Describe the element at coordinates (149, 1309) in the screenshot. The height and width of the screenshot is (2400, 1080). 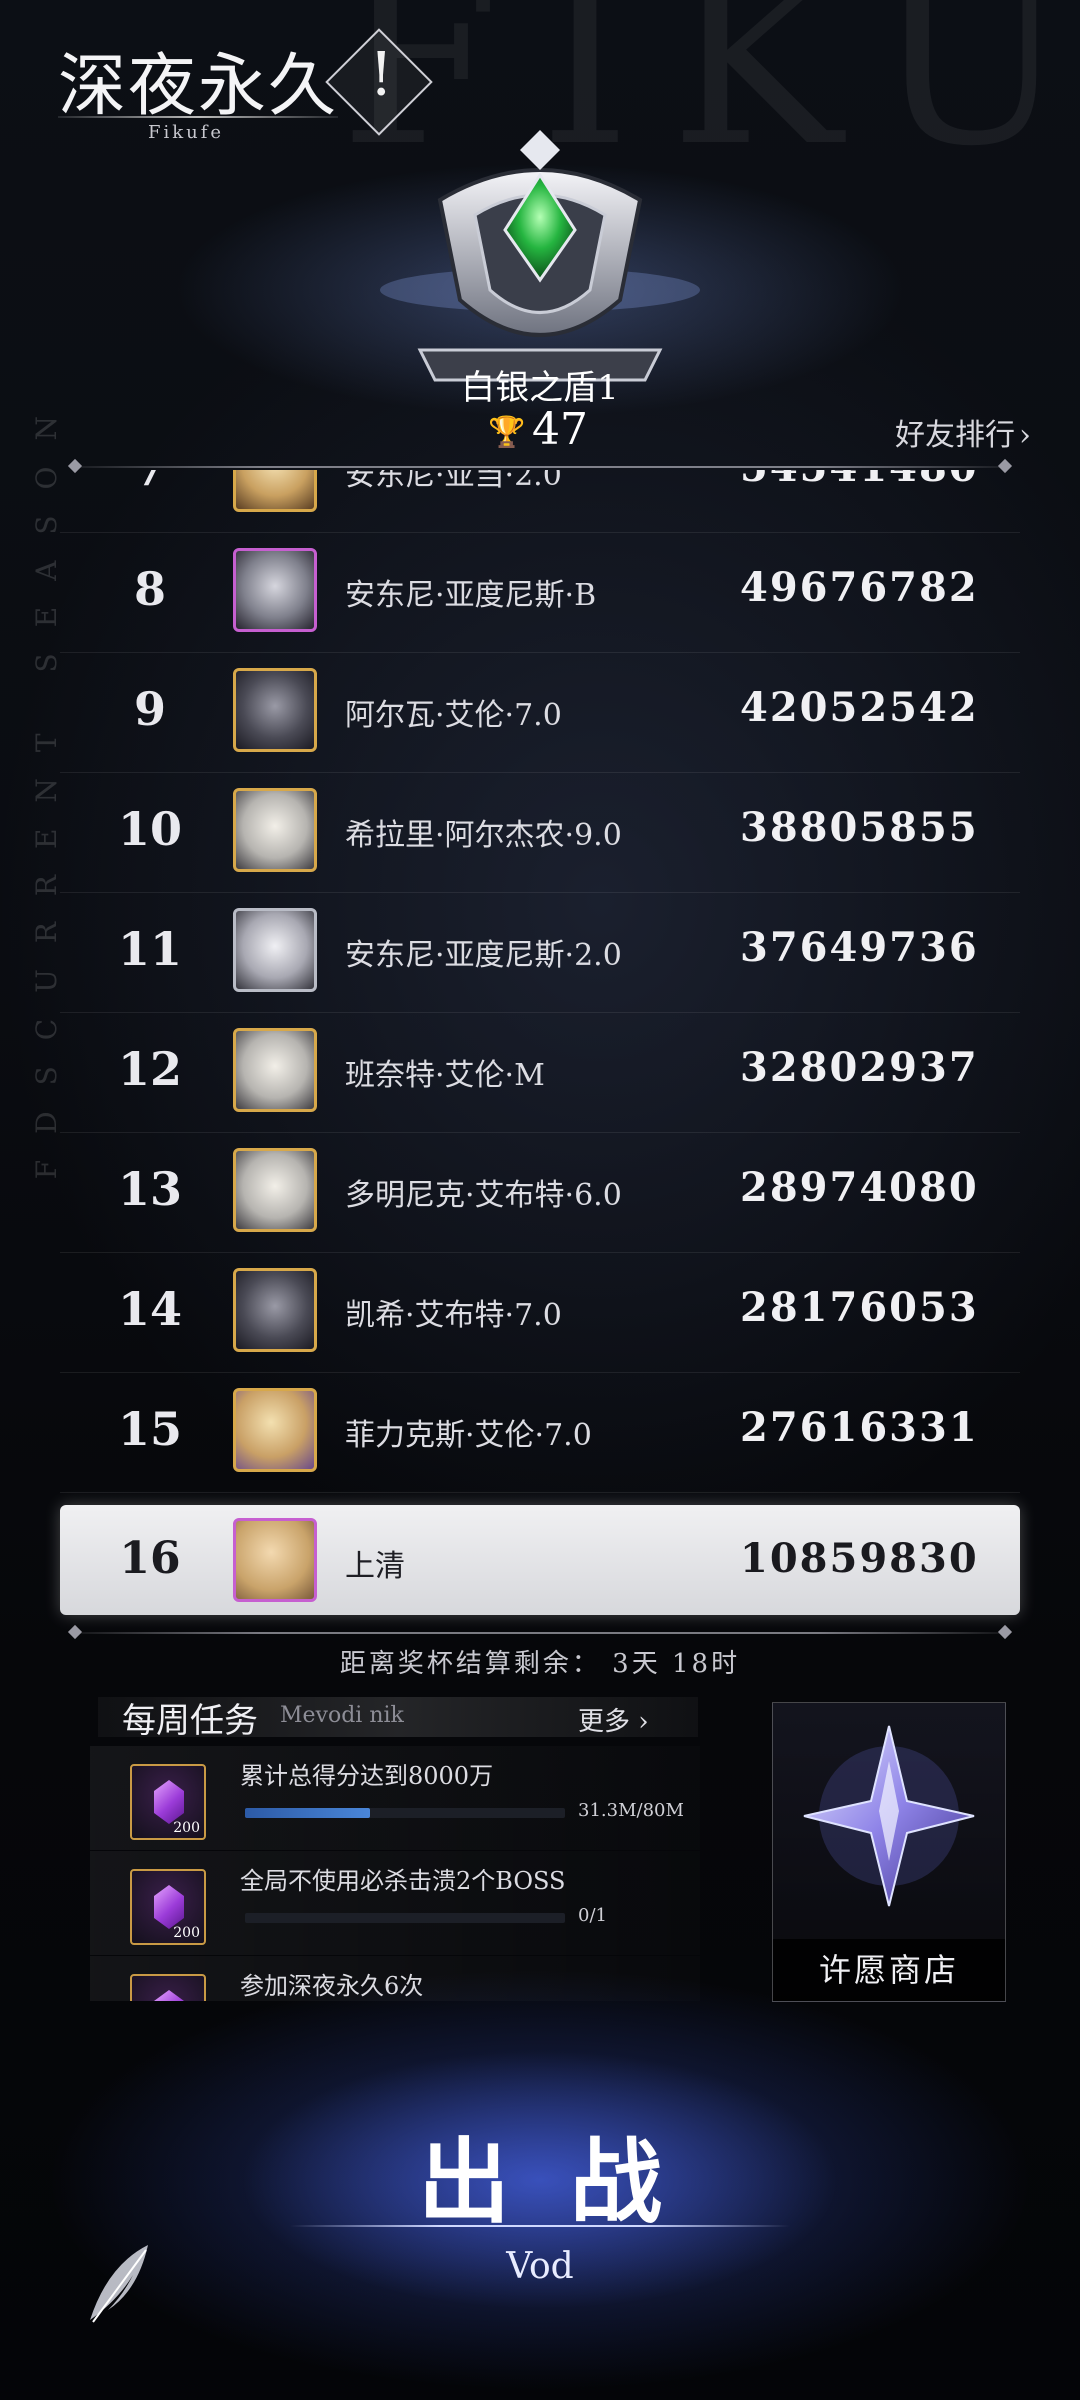
I see `row-rank: 14` at that location.